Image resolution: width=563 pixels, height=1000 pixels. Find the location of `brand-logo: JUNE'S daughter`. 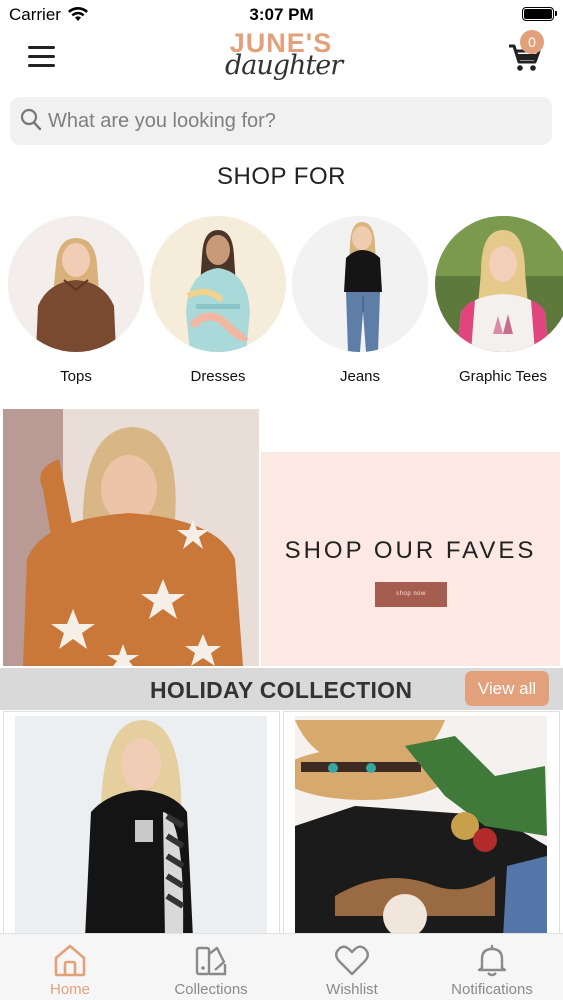

brand-logo: JUNE'S daughter is located at coordinates (284, 58).